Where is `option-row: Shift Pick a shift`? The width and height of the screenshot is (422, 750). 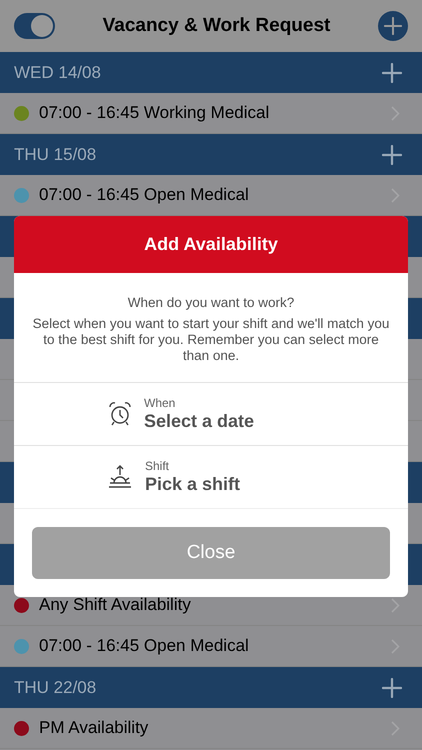
option-row: Shift Pick a shift is located at coordinates (211, 476).